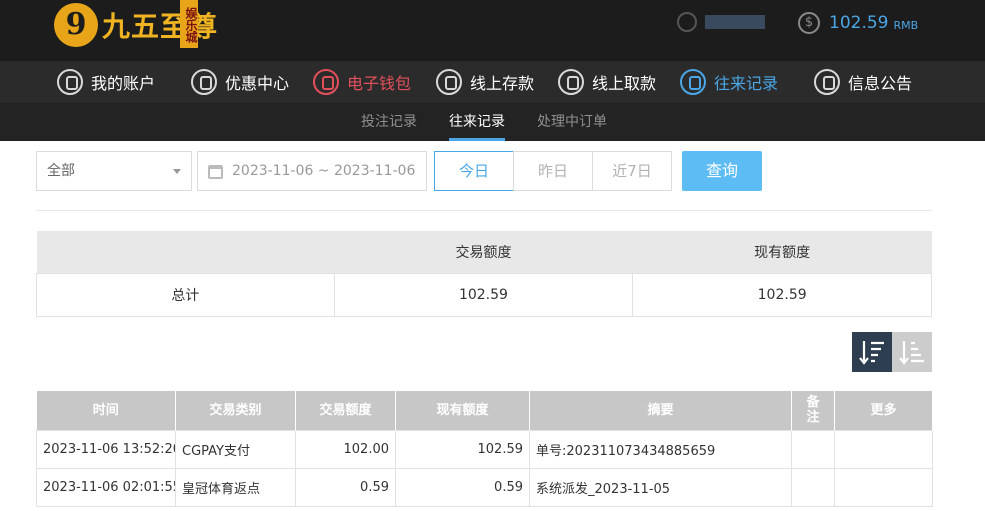 Image resolution: width=985 pixels, height=511 pixels. Describe the element at coordinates (782, 294) in the screenshot. I see `summary-current-amount: 102.59` at that location.